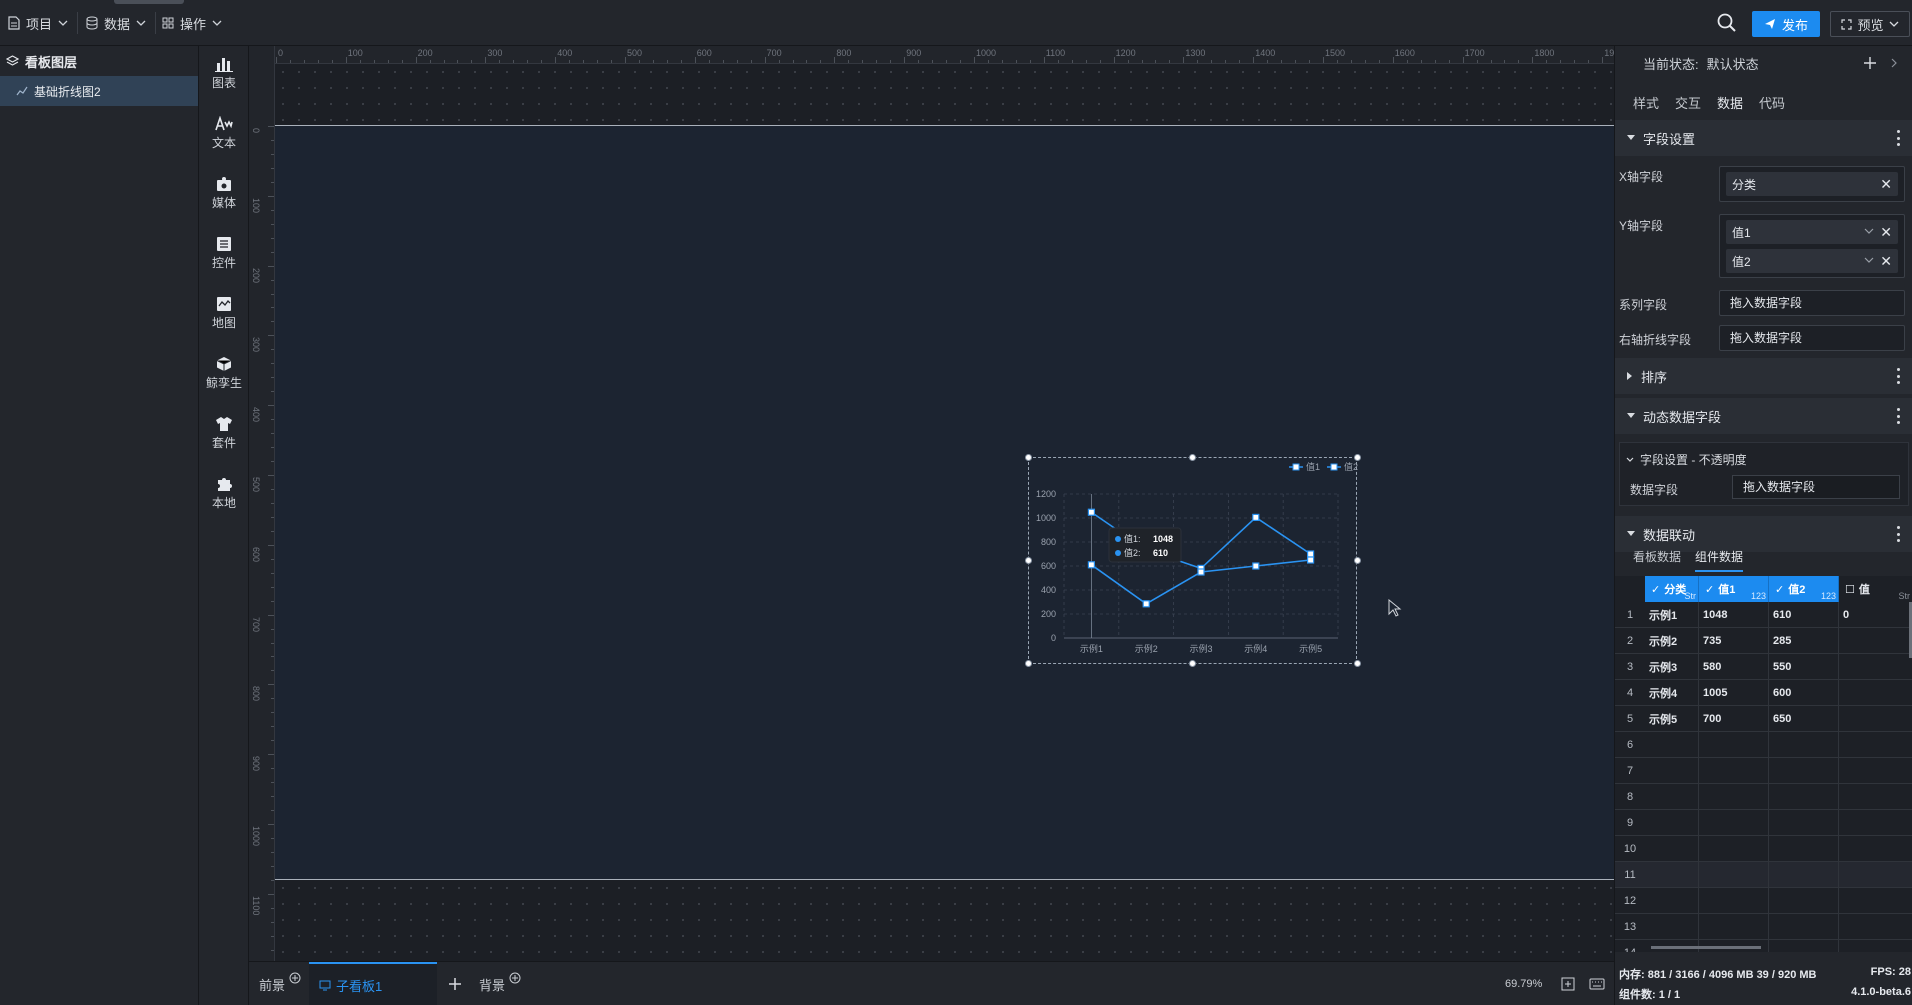 This screenshot has height=1005, width=1912. I want to click on x-field-tag: 分类 ✕, so click(1812, 184).